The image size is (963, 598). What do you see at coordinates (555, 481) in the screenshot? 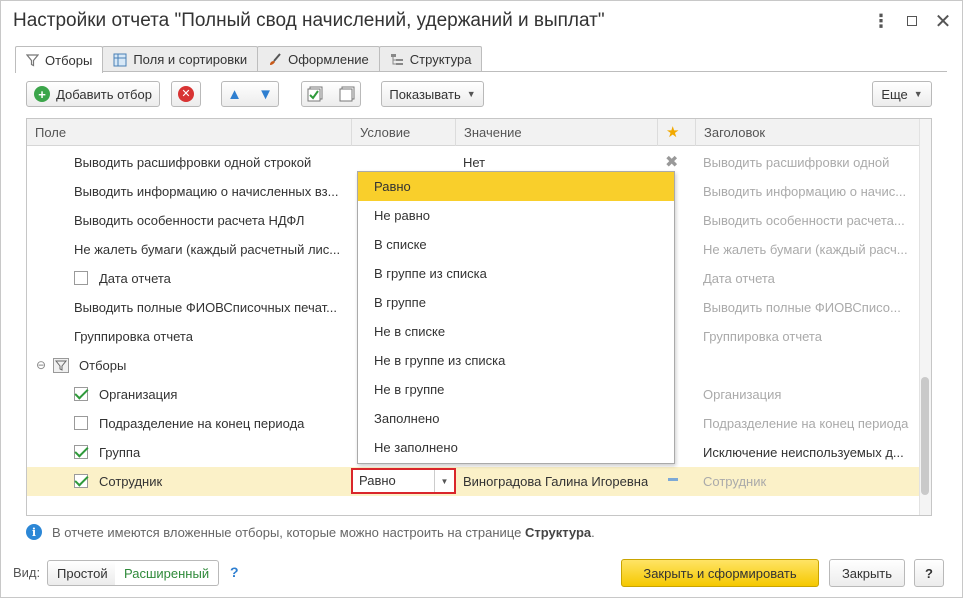
I see `row-value: Виноградова Галина Игоревна` at bounding box center [555, 481].